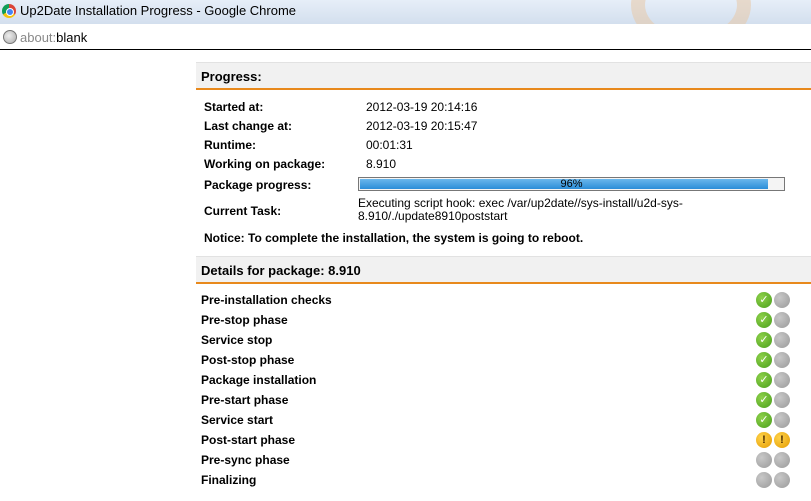  What do you see at coordinates (503, 270) in the screenshot?
I see `details-heading-bar: Details for package: 8.910` at bounding box center [503, 270].